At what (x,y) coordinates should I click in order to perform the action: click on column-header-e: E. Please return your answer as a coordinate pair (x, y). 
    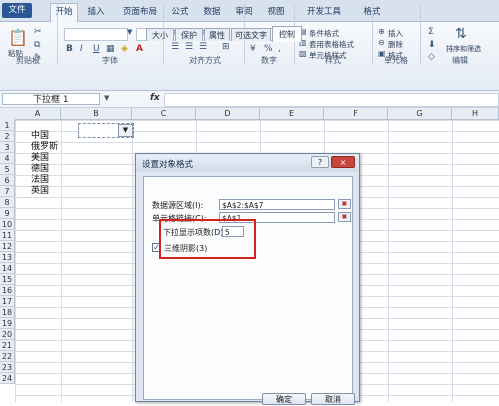
    Looking at the image, I should click on (292, 114).